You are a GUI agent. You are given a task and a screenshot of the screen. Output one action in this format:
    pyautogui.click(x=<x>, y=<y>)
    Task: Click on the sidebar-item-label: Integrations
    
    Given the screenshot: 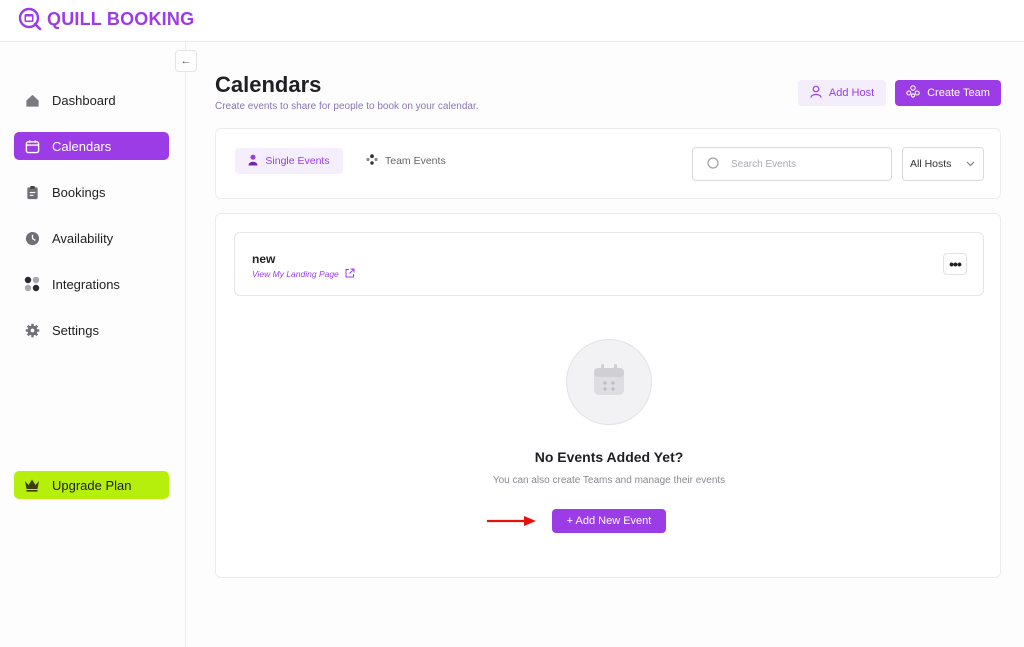 What is the action you would take?
    pyautogui.click(x=86, y=284)
    